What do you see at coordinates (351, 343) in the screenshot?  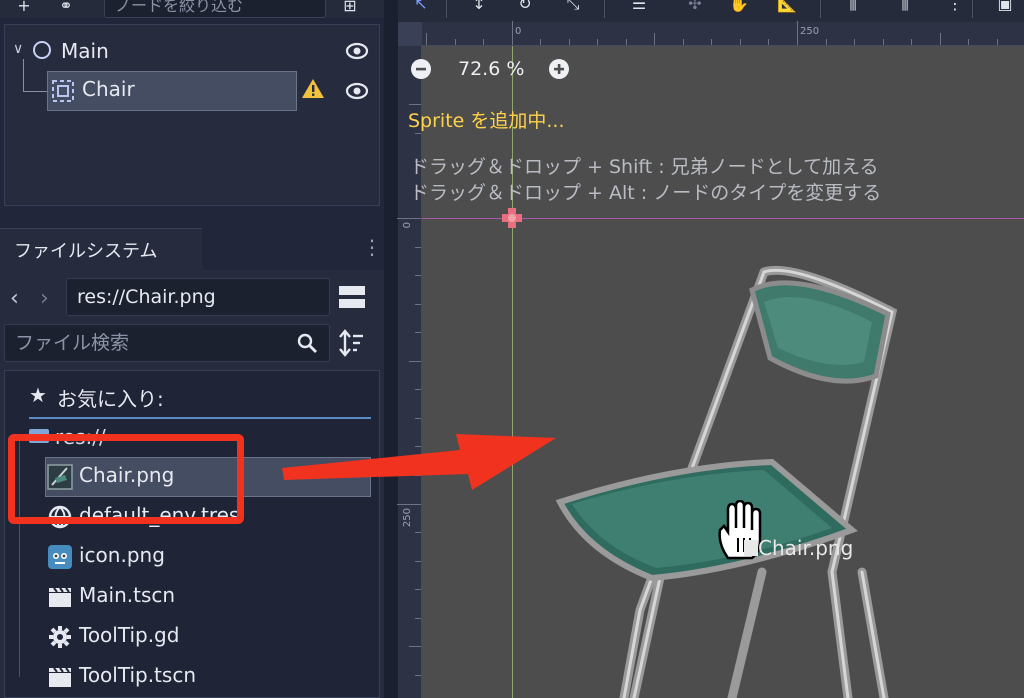 I see `sort-icon` at bounding box center [351, 343].